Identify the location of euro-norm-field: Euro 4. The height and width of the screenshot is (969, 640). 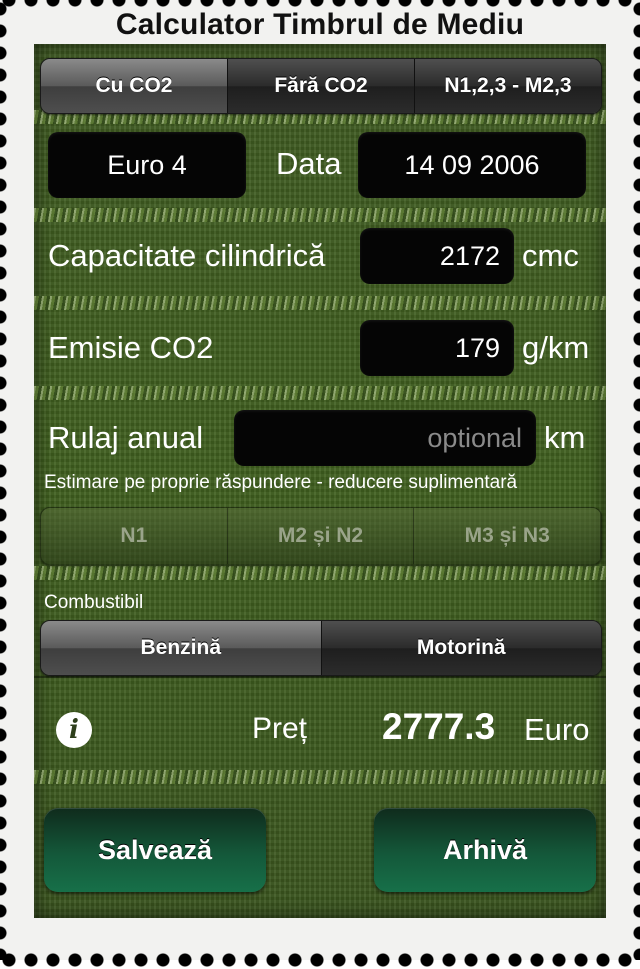
(147, 165).